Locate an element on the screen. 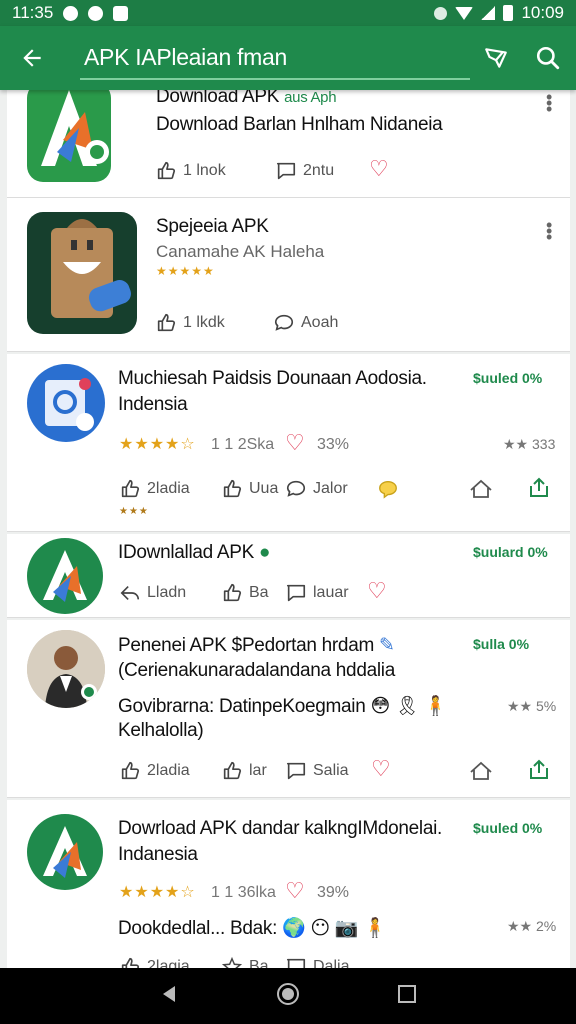 The width and height of the screenshot is (576, 1024). nav-back-button is located at coordinates (169, 996).